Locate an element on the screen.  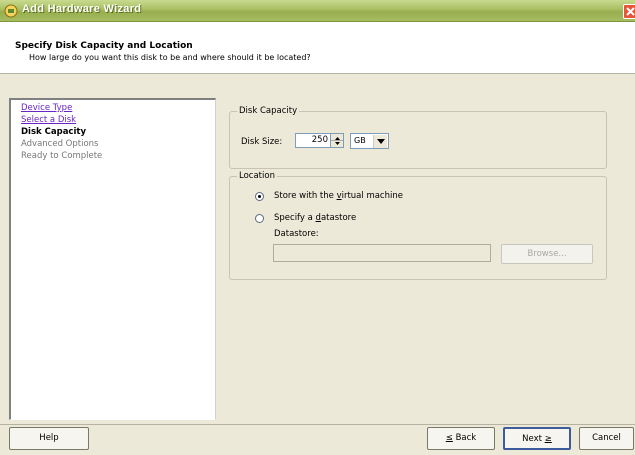
chevron-down-icon is located at coordinates (381, 141).